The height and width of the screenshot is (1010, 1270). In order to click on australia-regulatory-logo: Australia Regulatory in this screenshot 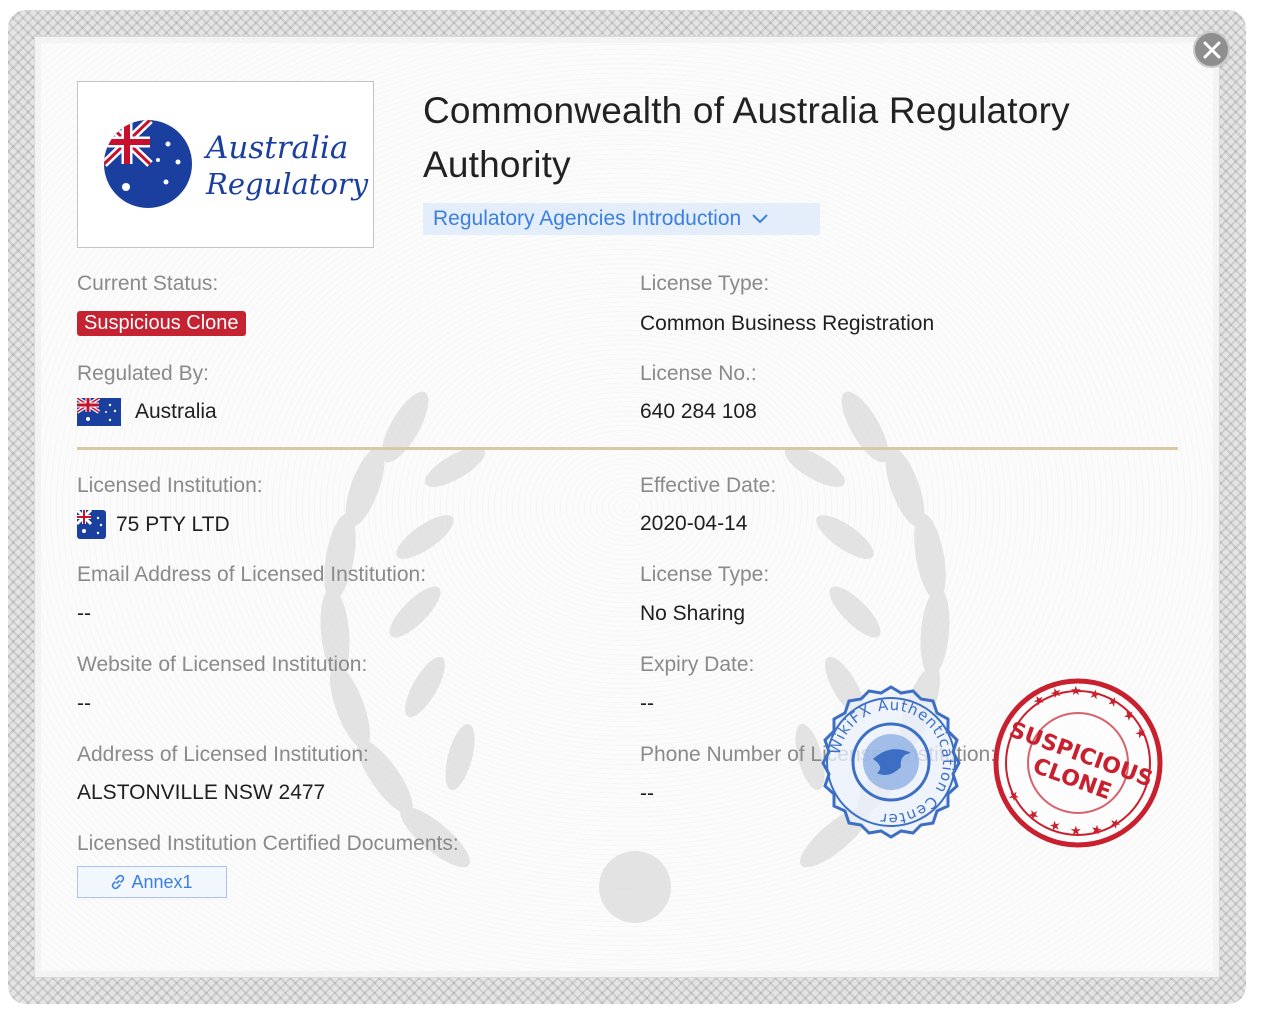, I will do `click(236, 164)`.